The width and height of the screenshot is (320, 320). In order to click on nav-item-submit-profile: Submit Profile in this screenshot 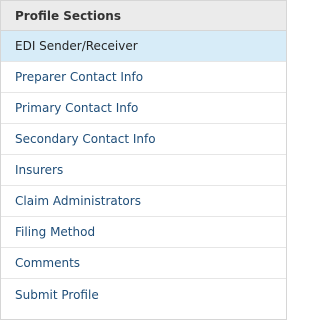, I will do `click(143, 294)`.